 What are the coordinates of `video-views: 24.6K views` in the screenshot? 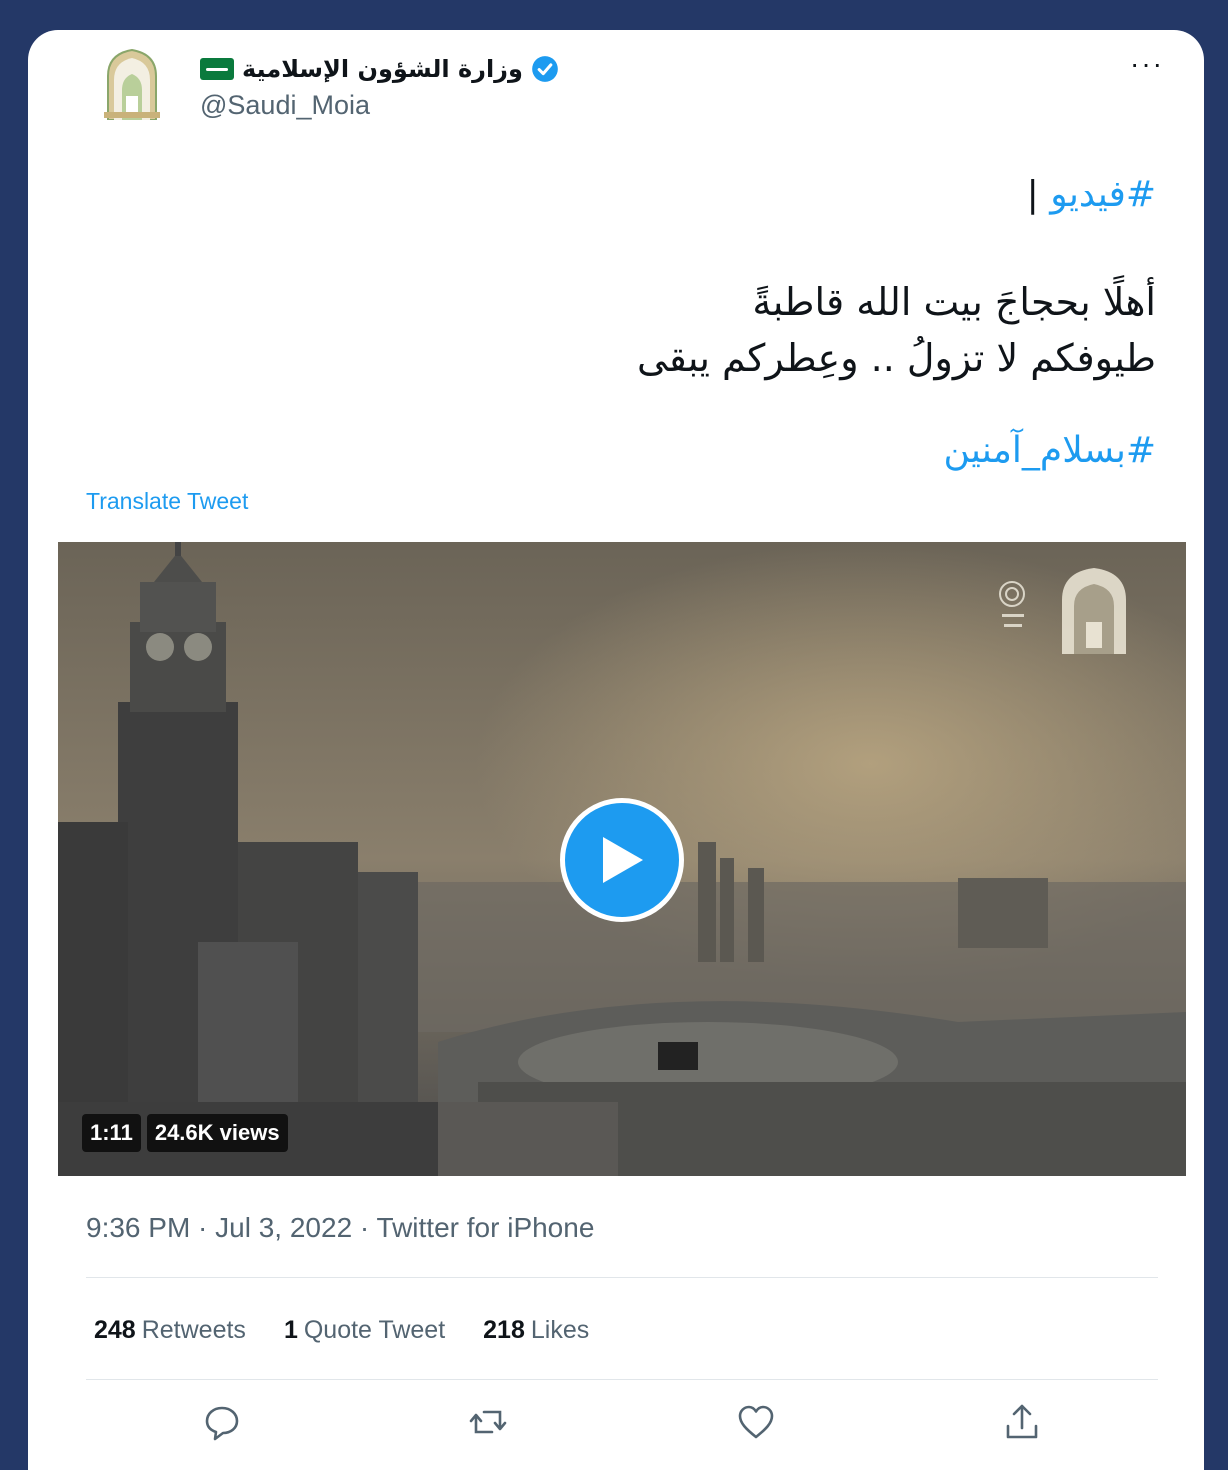 It's located at (217, 1133).